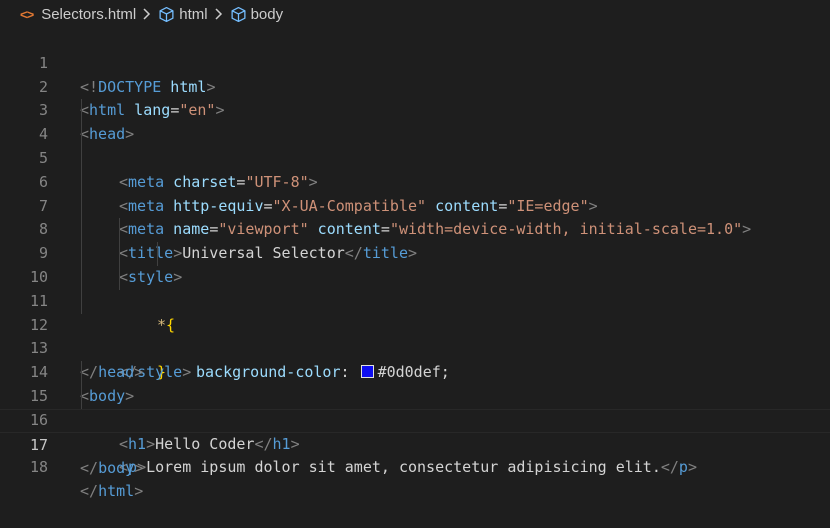  Describe the element at coordinates (112, 468) in the screenshot. I see `code-text: </body>` at that location.